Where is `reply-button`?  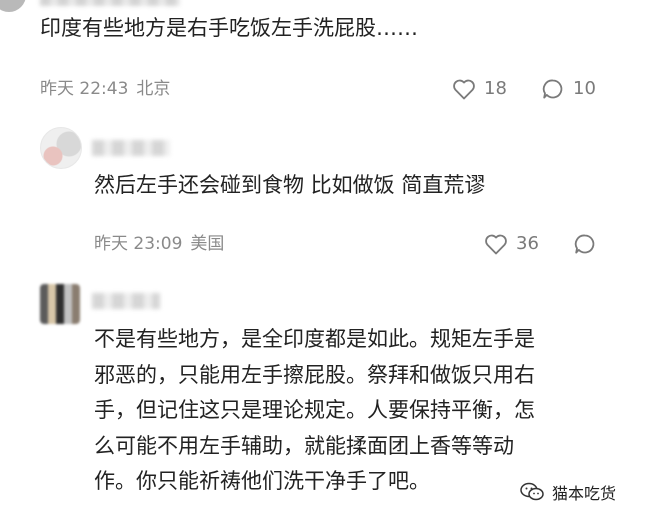
reply-button is located at coordinates (589, 244).